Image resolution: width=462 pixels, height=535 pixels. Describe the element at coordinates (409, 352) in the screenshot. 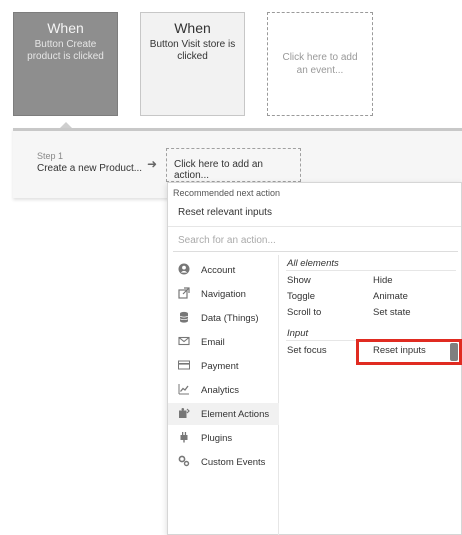

I see `highlight-box` at that location.